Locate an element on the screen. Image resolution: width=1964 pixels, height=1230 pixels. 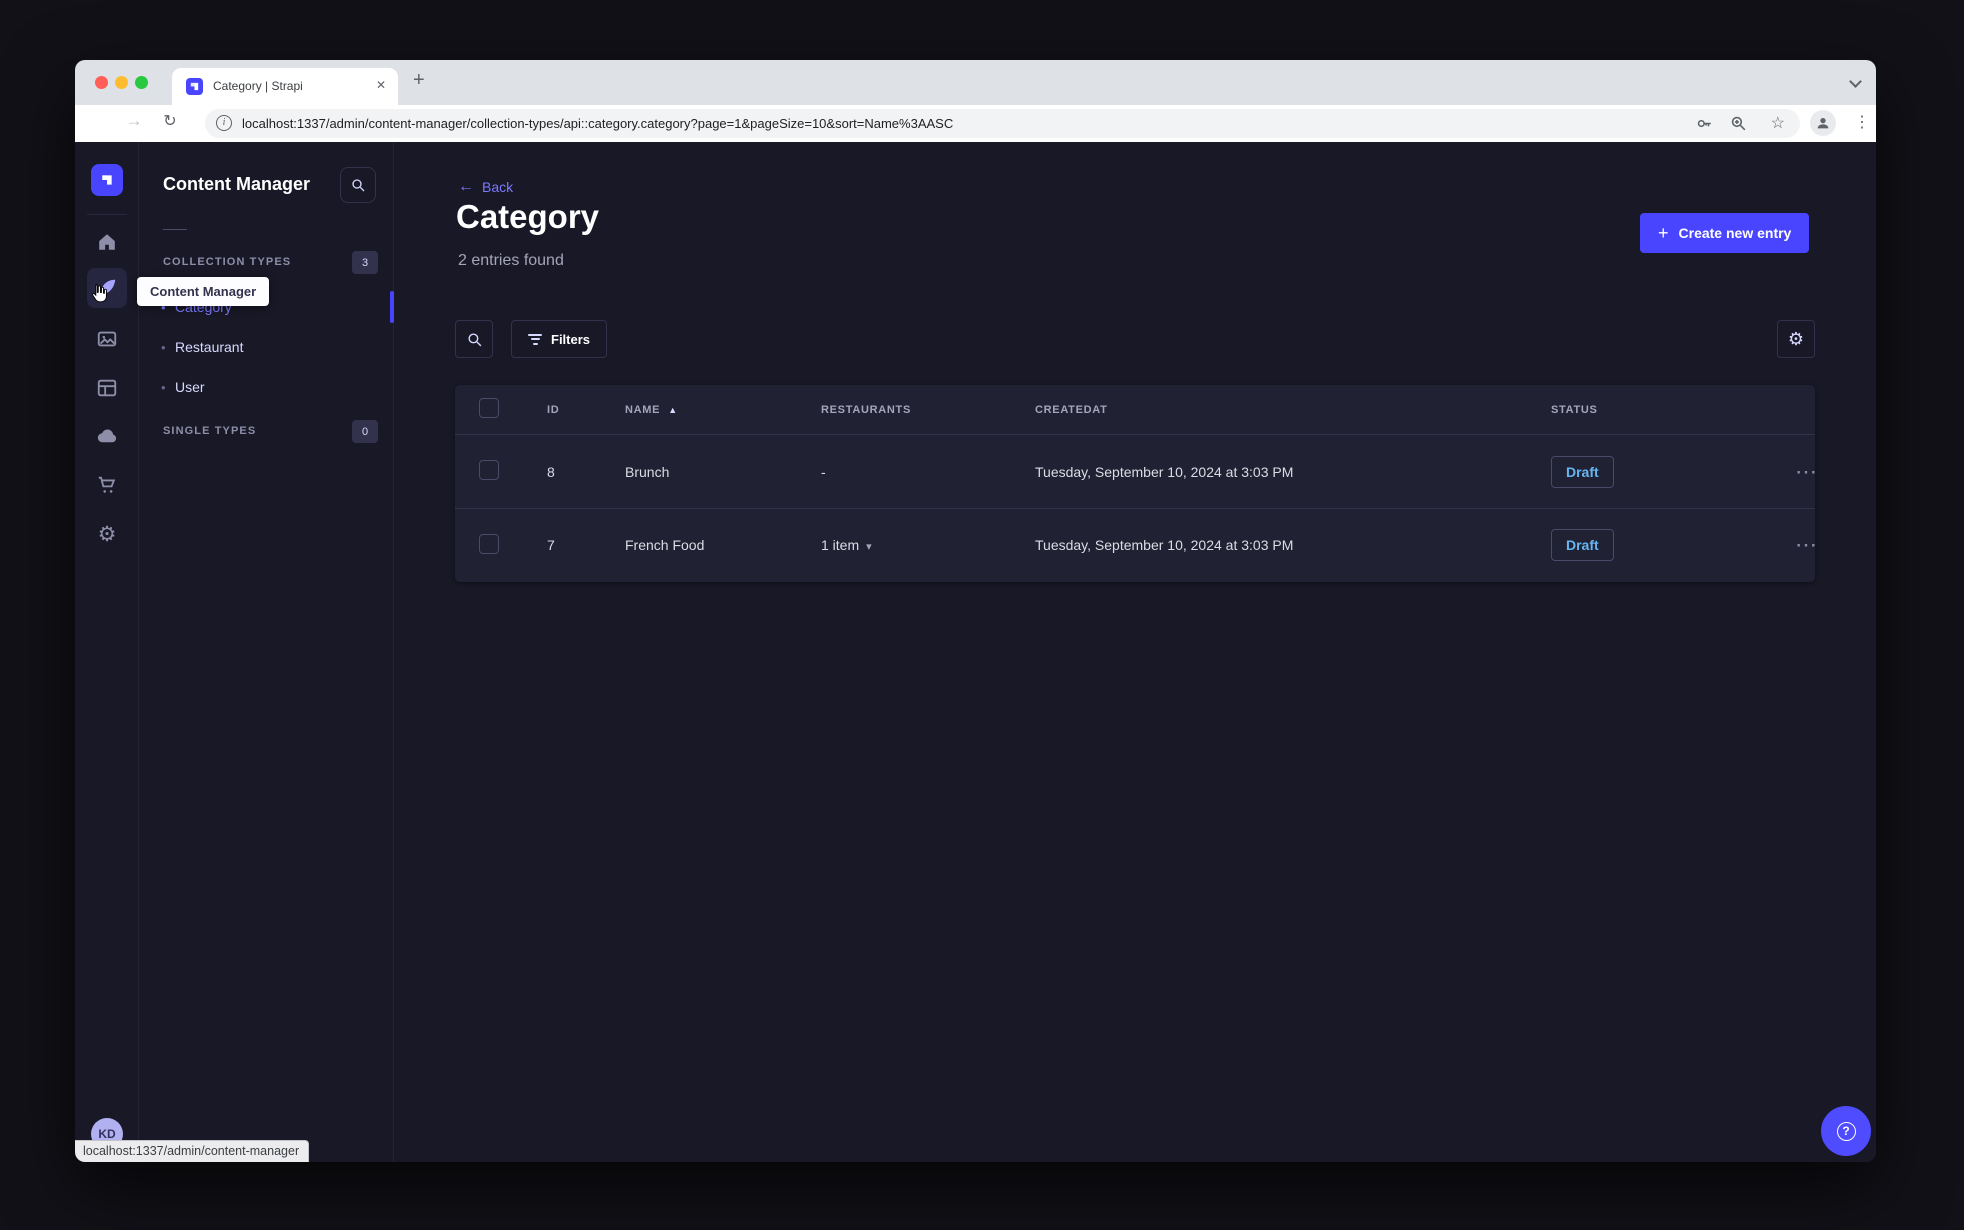
tab-title: Category | Strapi is located at coordinates (258, 86).